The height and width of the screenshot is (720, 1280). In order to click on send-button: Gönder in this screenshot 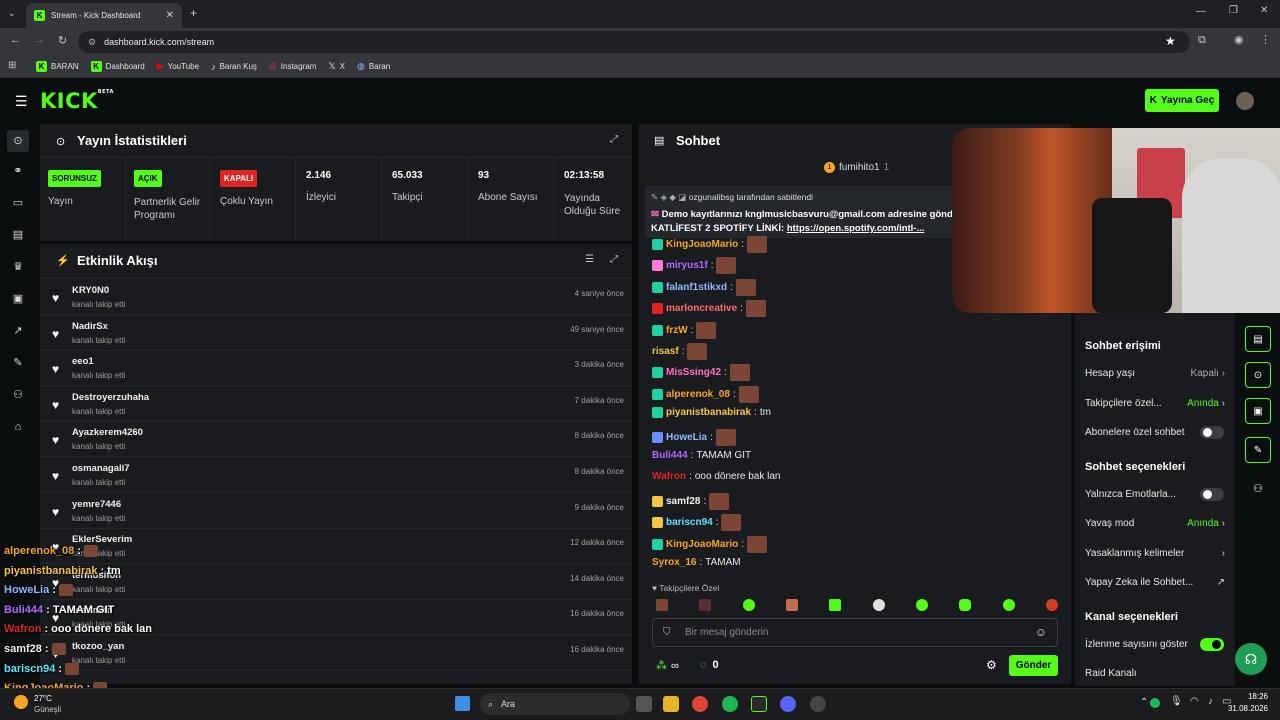, I will do `click(1033, 665)`.